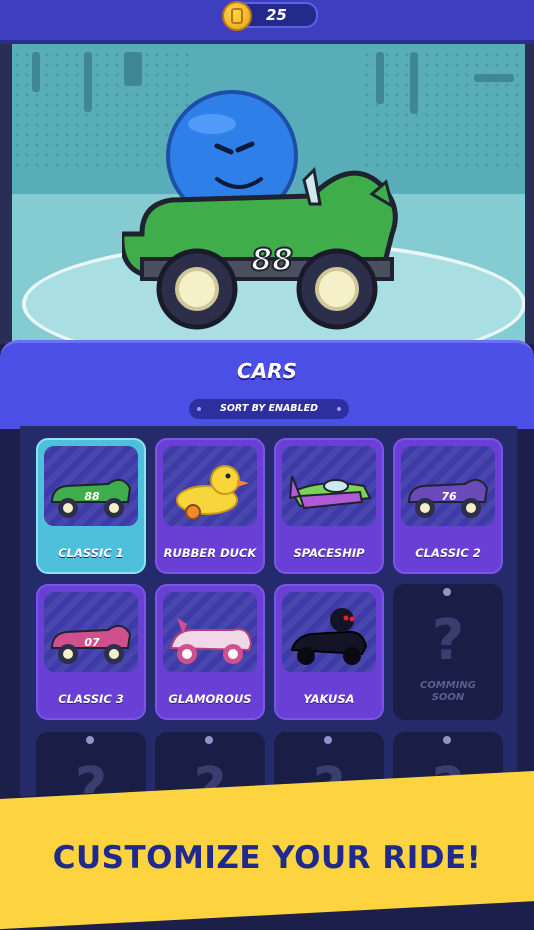  I want to click on rubber-duck-icon, so click(212, 492).